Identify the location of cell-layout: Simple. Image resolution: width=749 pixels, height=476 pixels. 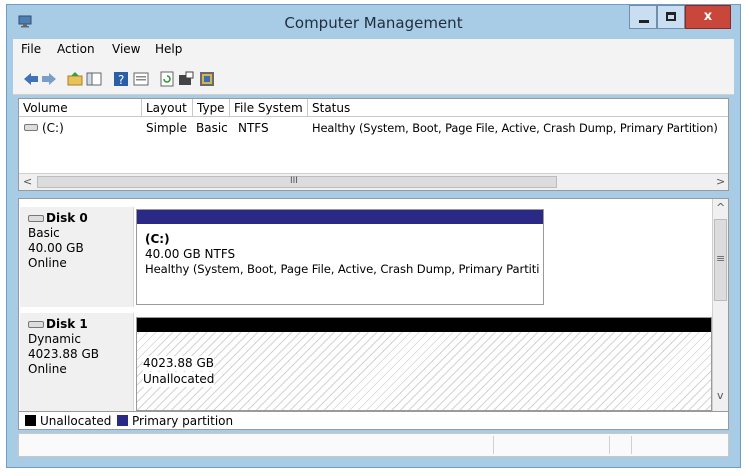
(166, 128).